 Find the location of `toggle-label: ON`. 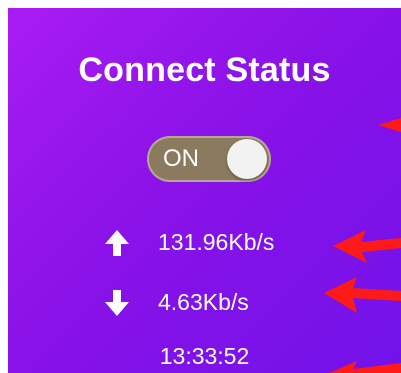

toggle-label: ON is located at coordinates (181, 158).